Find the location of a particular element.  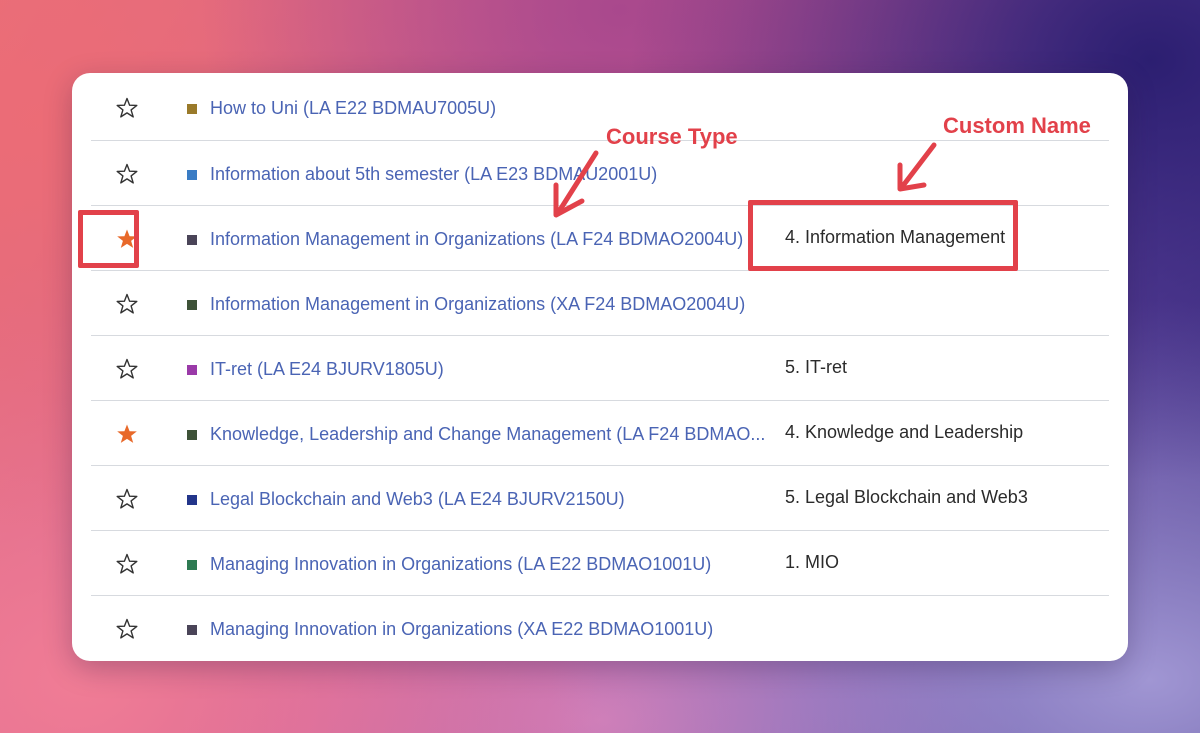

custom-name-highlight-box is located at coordinates (883, 235).